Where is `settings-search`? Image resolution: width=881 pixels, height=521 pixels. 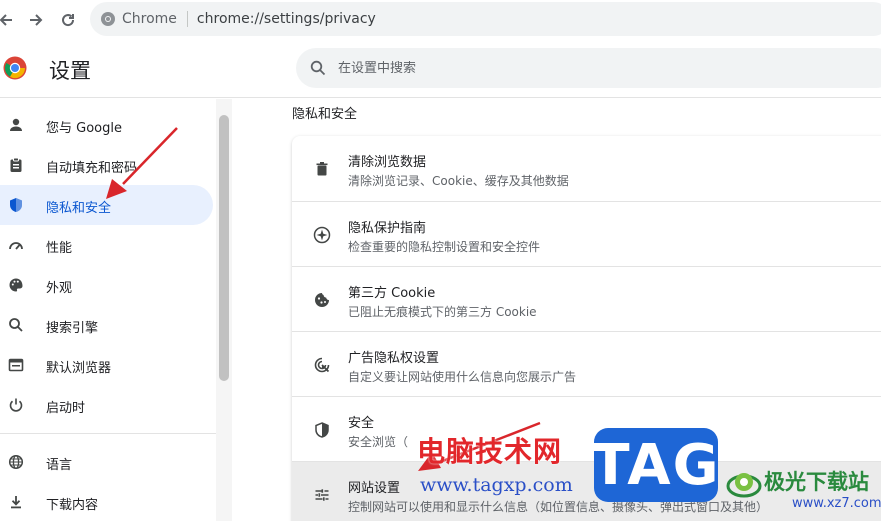
settings-search is located at coordinates (588, 68).